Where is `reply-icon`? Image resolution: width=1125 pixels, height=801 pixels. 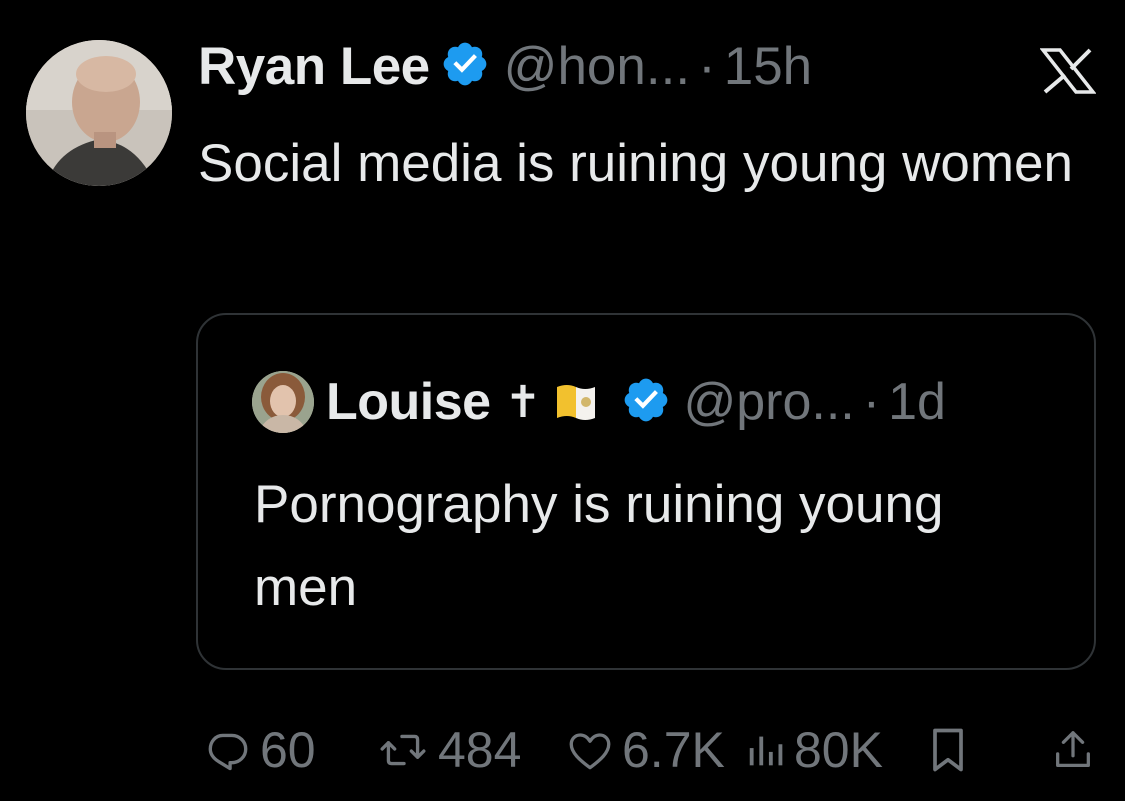 reply-icon is located at coordinates (228, 752).